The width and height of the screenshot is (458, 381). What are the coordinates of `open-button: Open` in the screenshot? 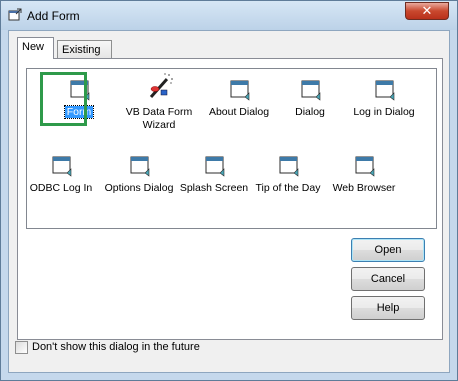 It's located at (388, 250).